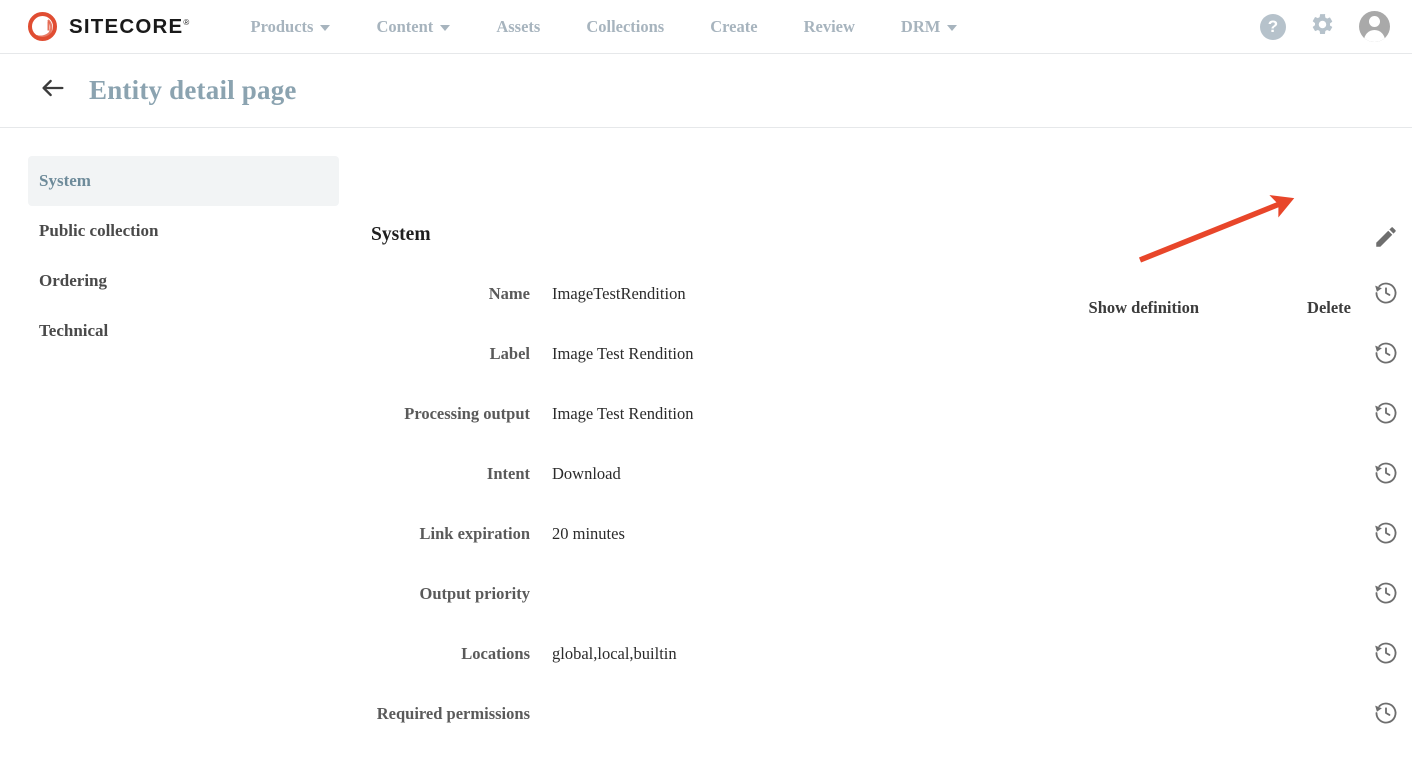  I want to click on nav-item-drm: DRM, so click(929, 27).